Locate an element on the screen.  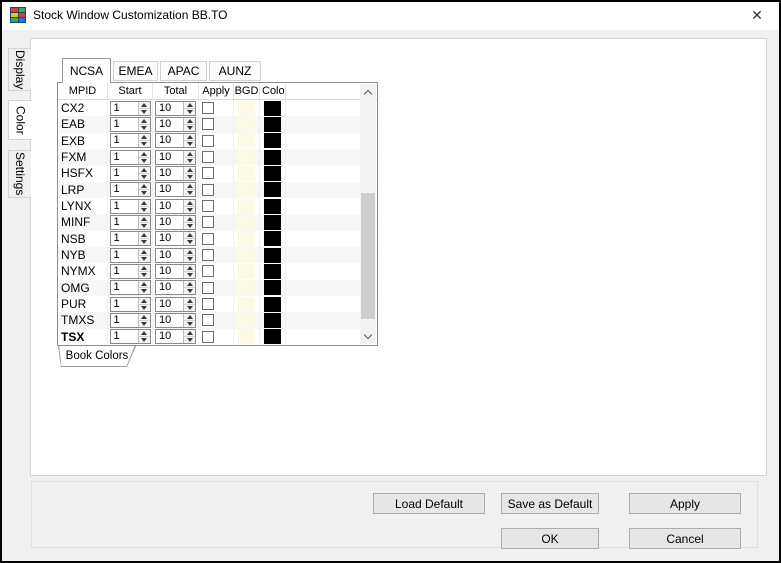
scroll-down-arrow is located at coordinates (368, 336).